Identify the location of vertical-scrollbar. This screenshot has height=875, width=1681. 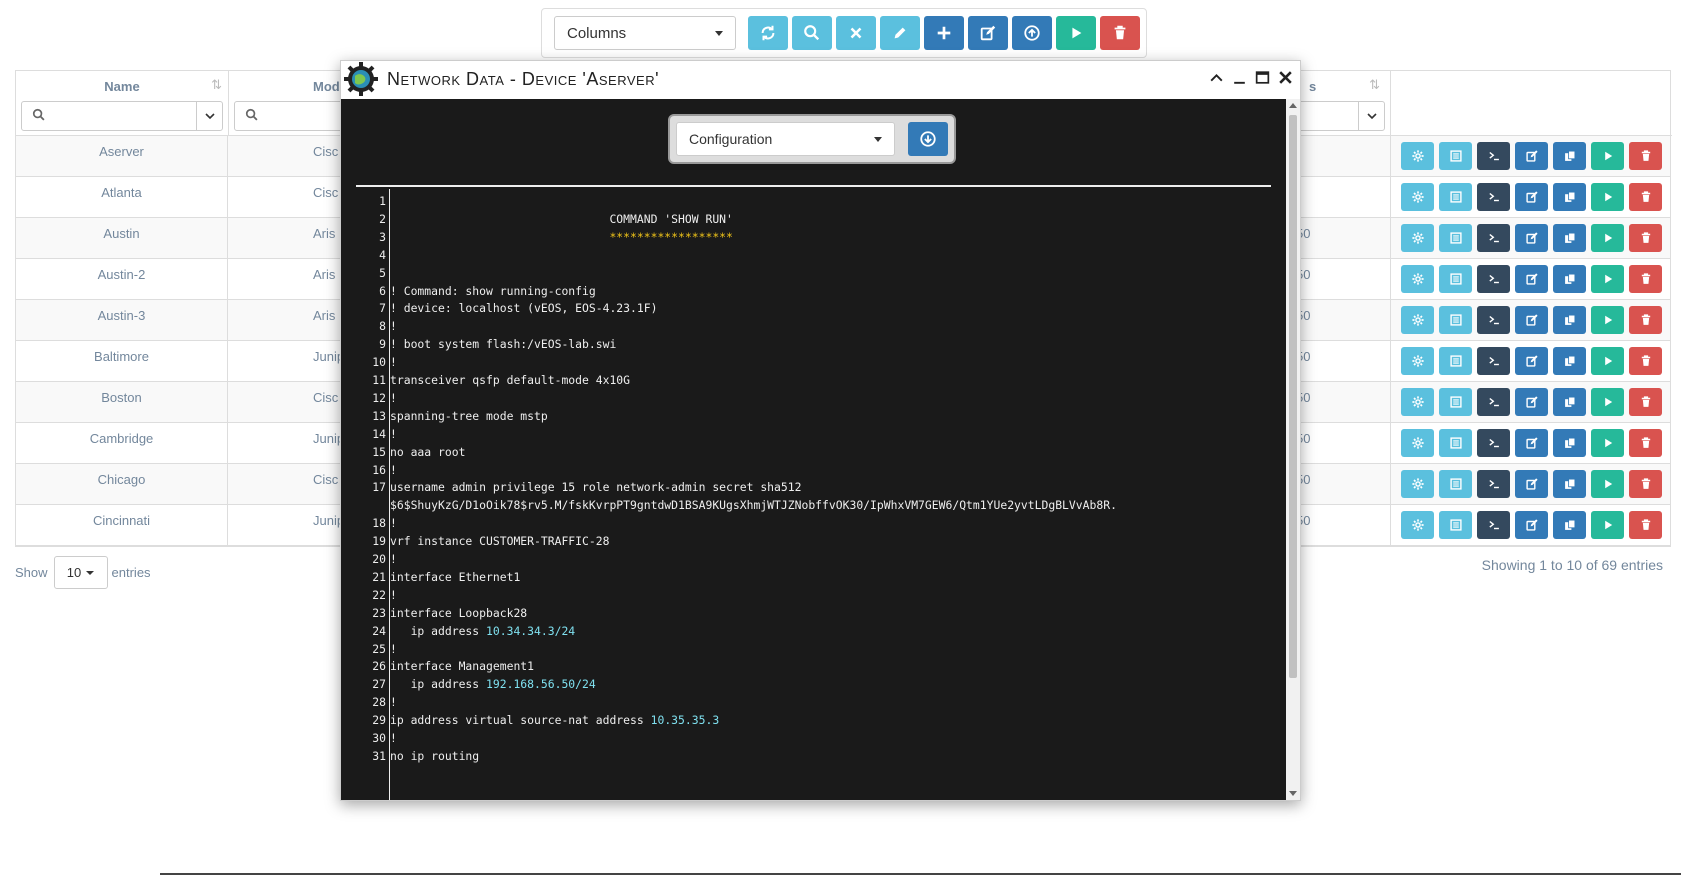
(1293, 449).